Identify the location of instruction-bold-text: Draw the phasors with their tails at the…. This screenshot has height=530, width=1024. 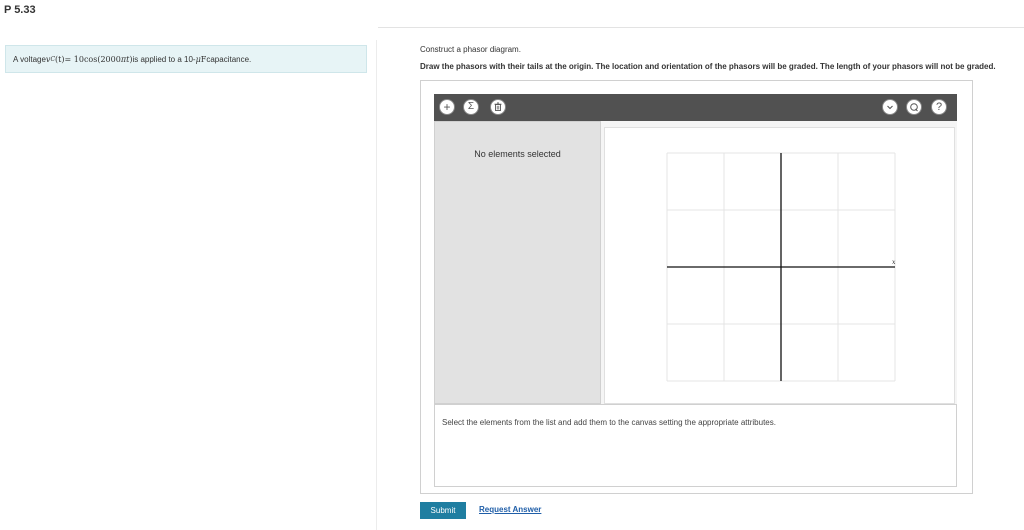
(708, 66).